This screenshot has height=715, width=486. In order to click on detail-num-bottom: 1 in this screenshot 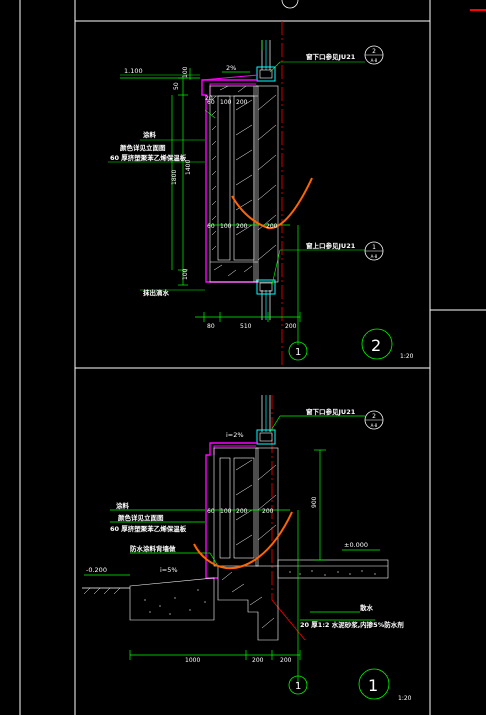, I will do `click(373, 685)`.